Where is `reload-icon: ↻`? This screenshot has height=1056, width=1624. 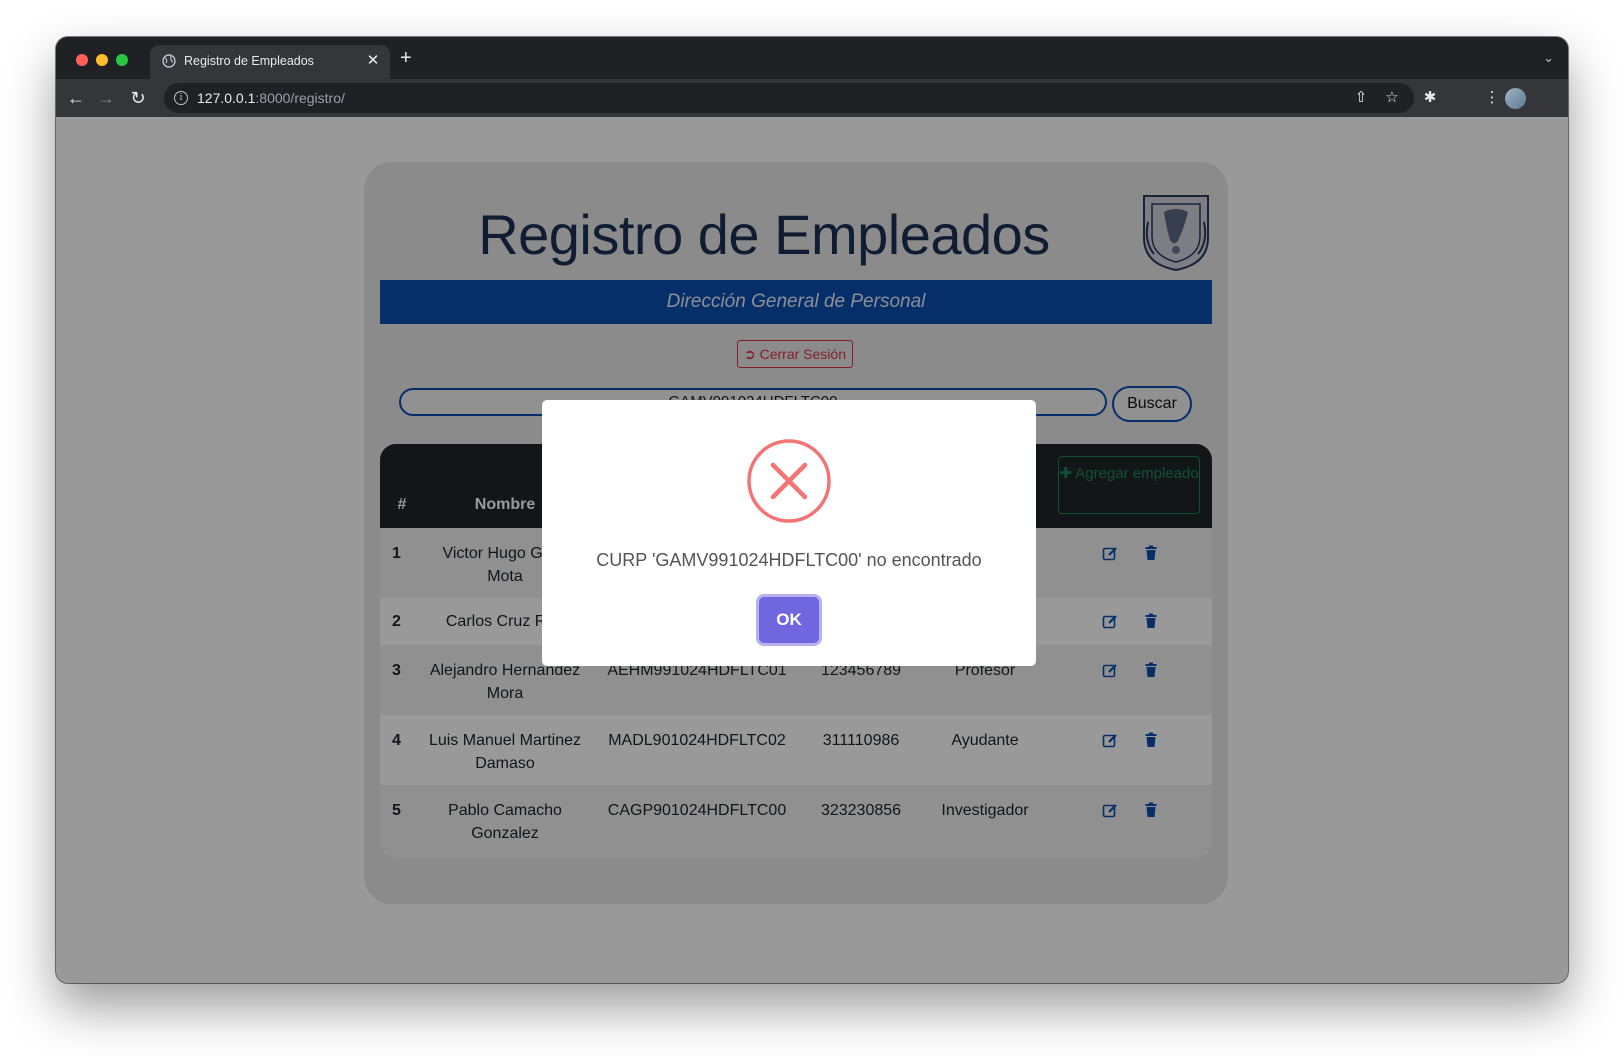
reload-icon: ↻ is located at coordinates (138, 98).